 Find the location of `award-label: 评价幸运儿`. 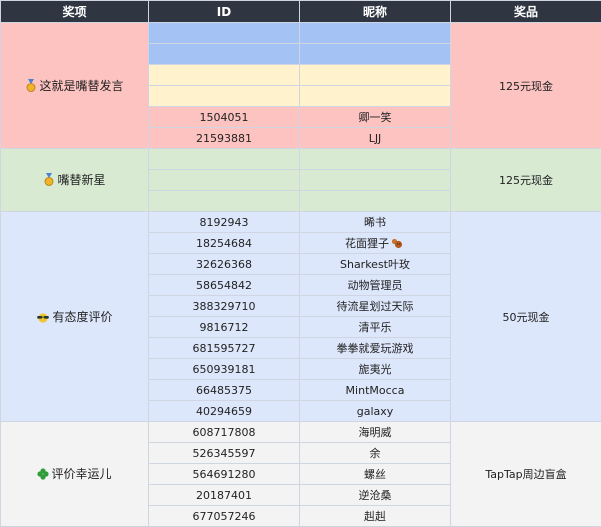

award-label: 评价幸运儿 is located at coordinates (81, 474).